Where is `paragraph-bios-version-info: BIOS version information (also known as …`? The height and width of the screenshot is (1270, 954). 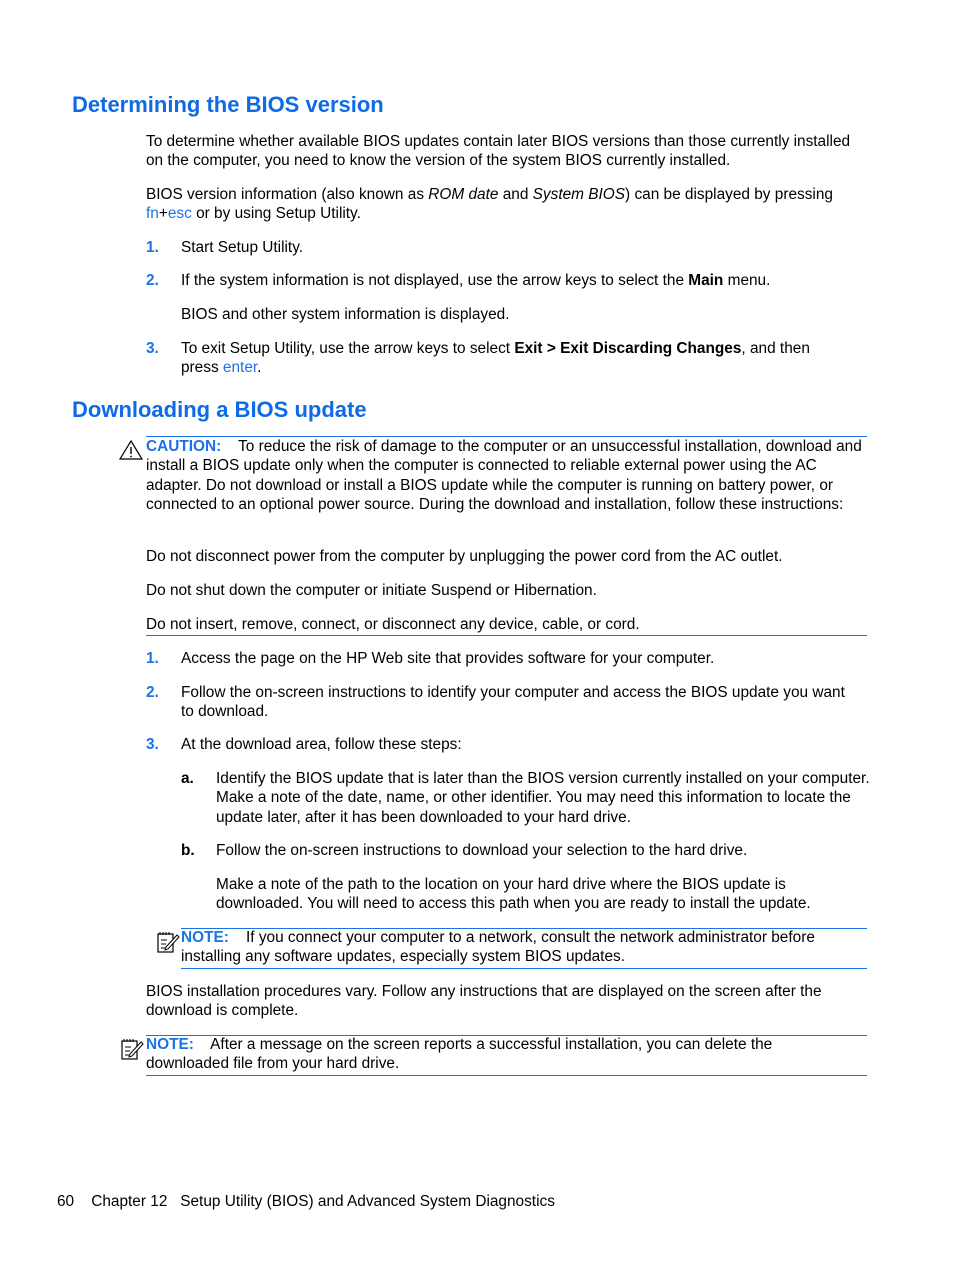
paragraph-bios-version-info: BIOS version information (also known as … is located at coordinates (489, 204).